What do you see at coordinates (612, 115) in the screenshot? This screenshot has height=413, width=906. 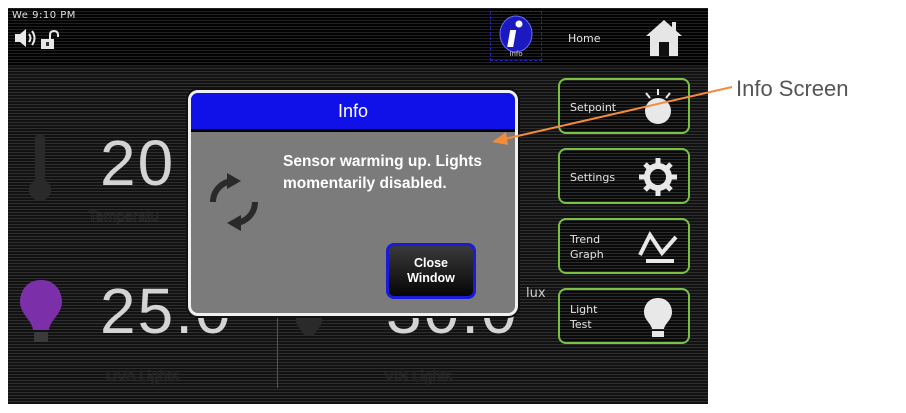 I see `callout-arrow` at bounding box center [612, 115].